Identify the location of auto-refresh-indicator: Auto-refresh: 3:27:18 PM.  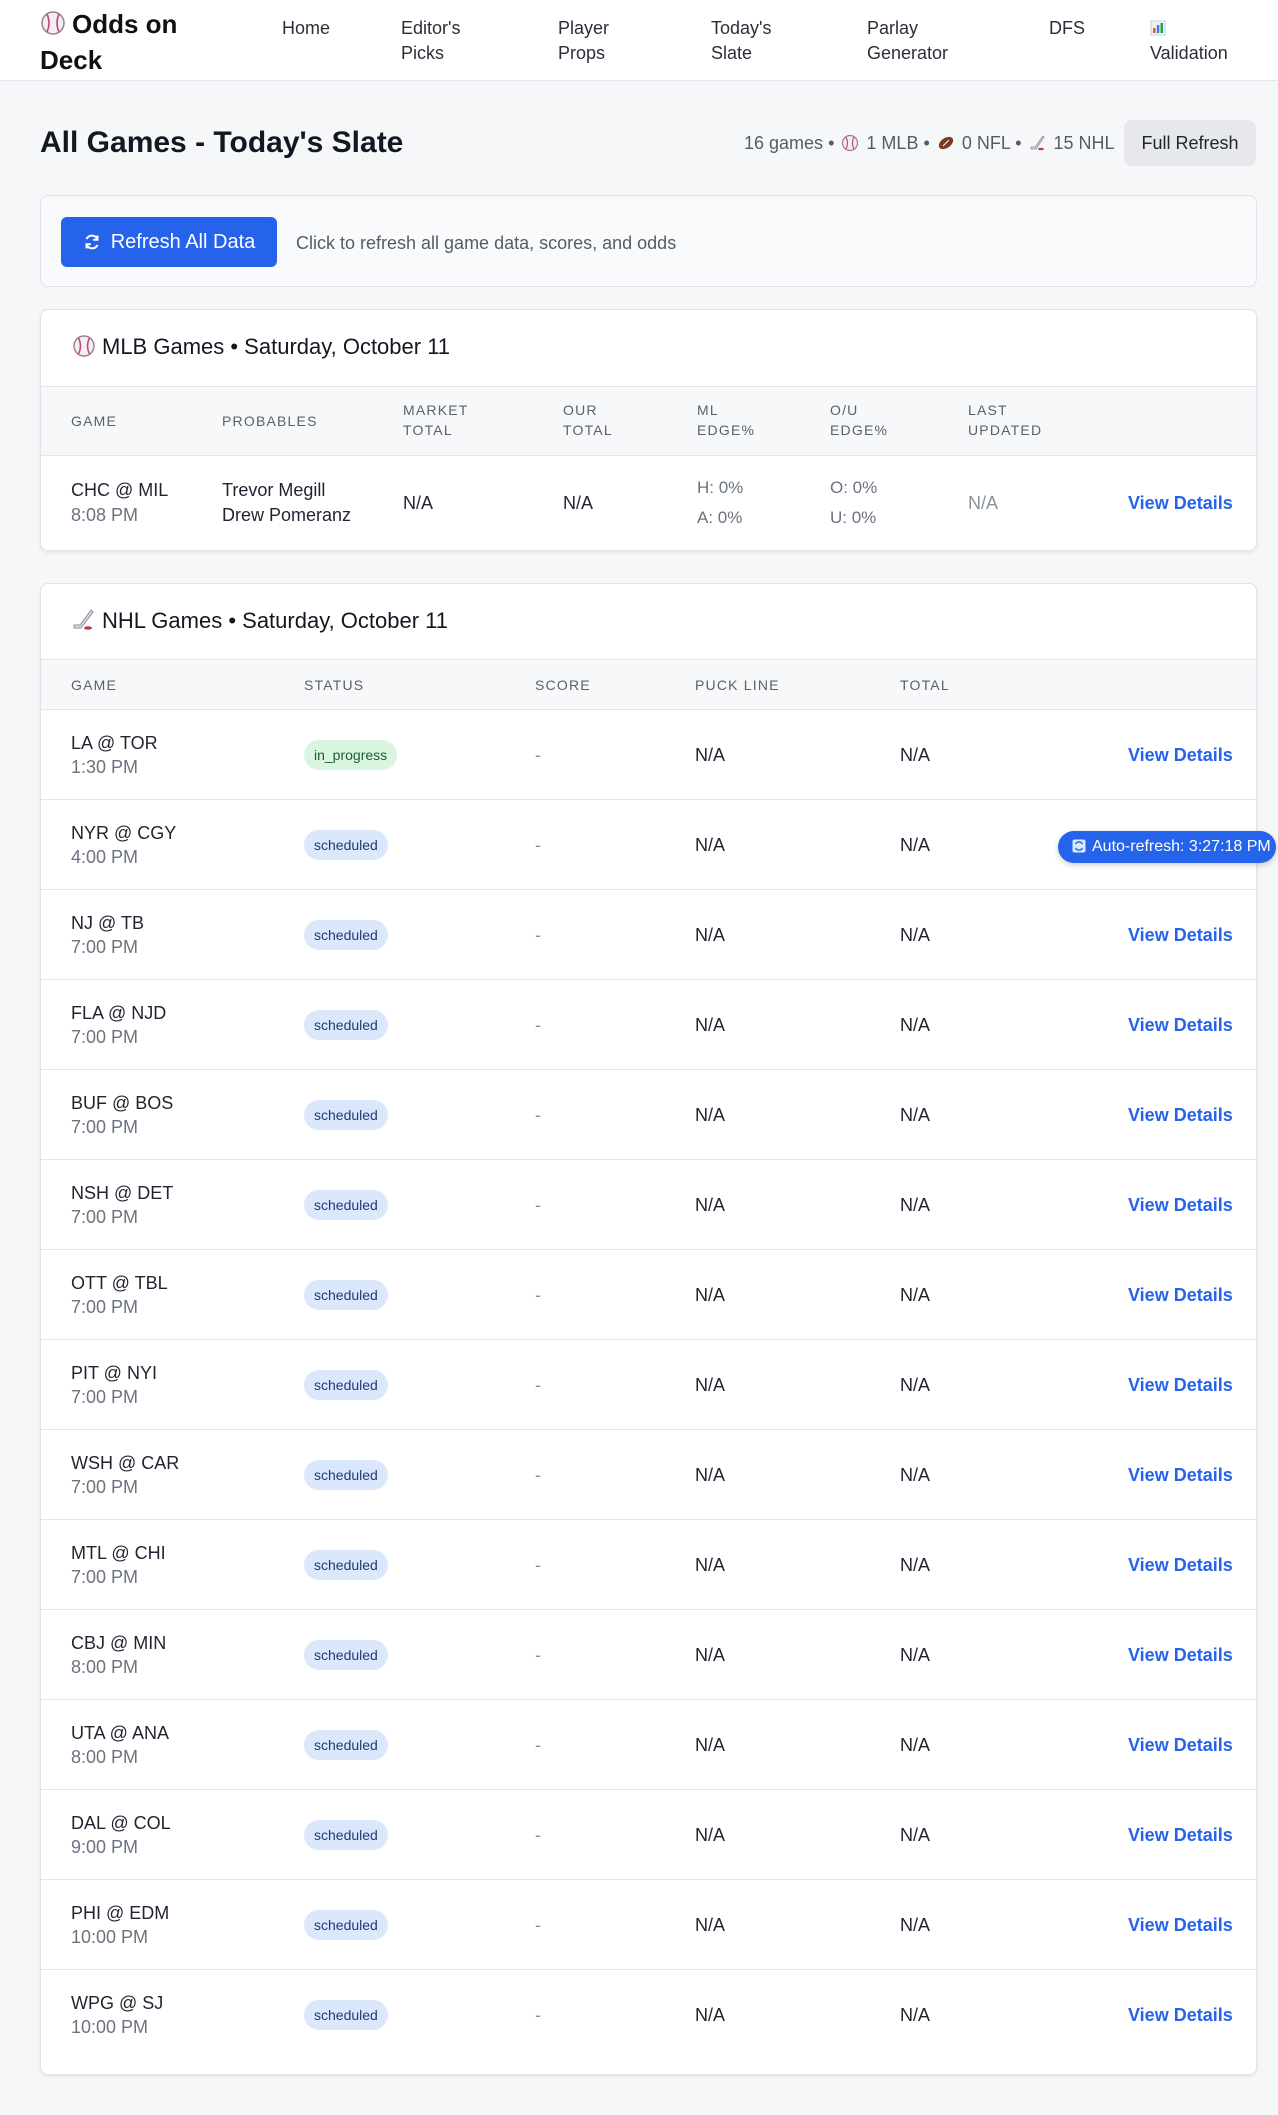
(1167, 847).